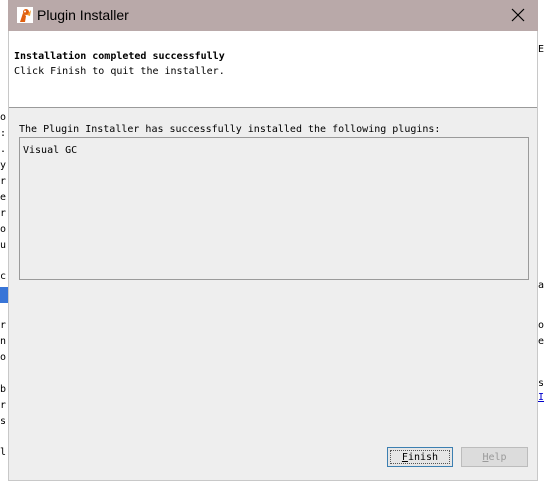 The image size is (546, 488). I want to click on window-title: Plugin Installer, so click(83, 15).